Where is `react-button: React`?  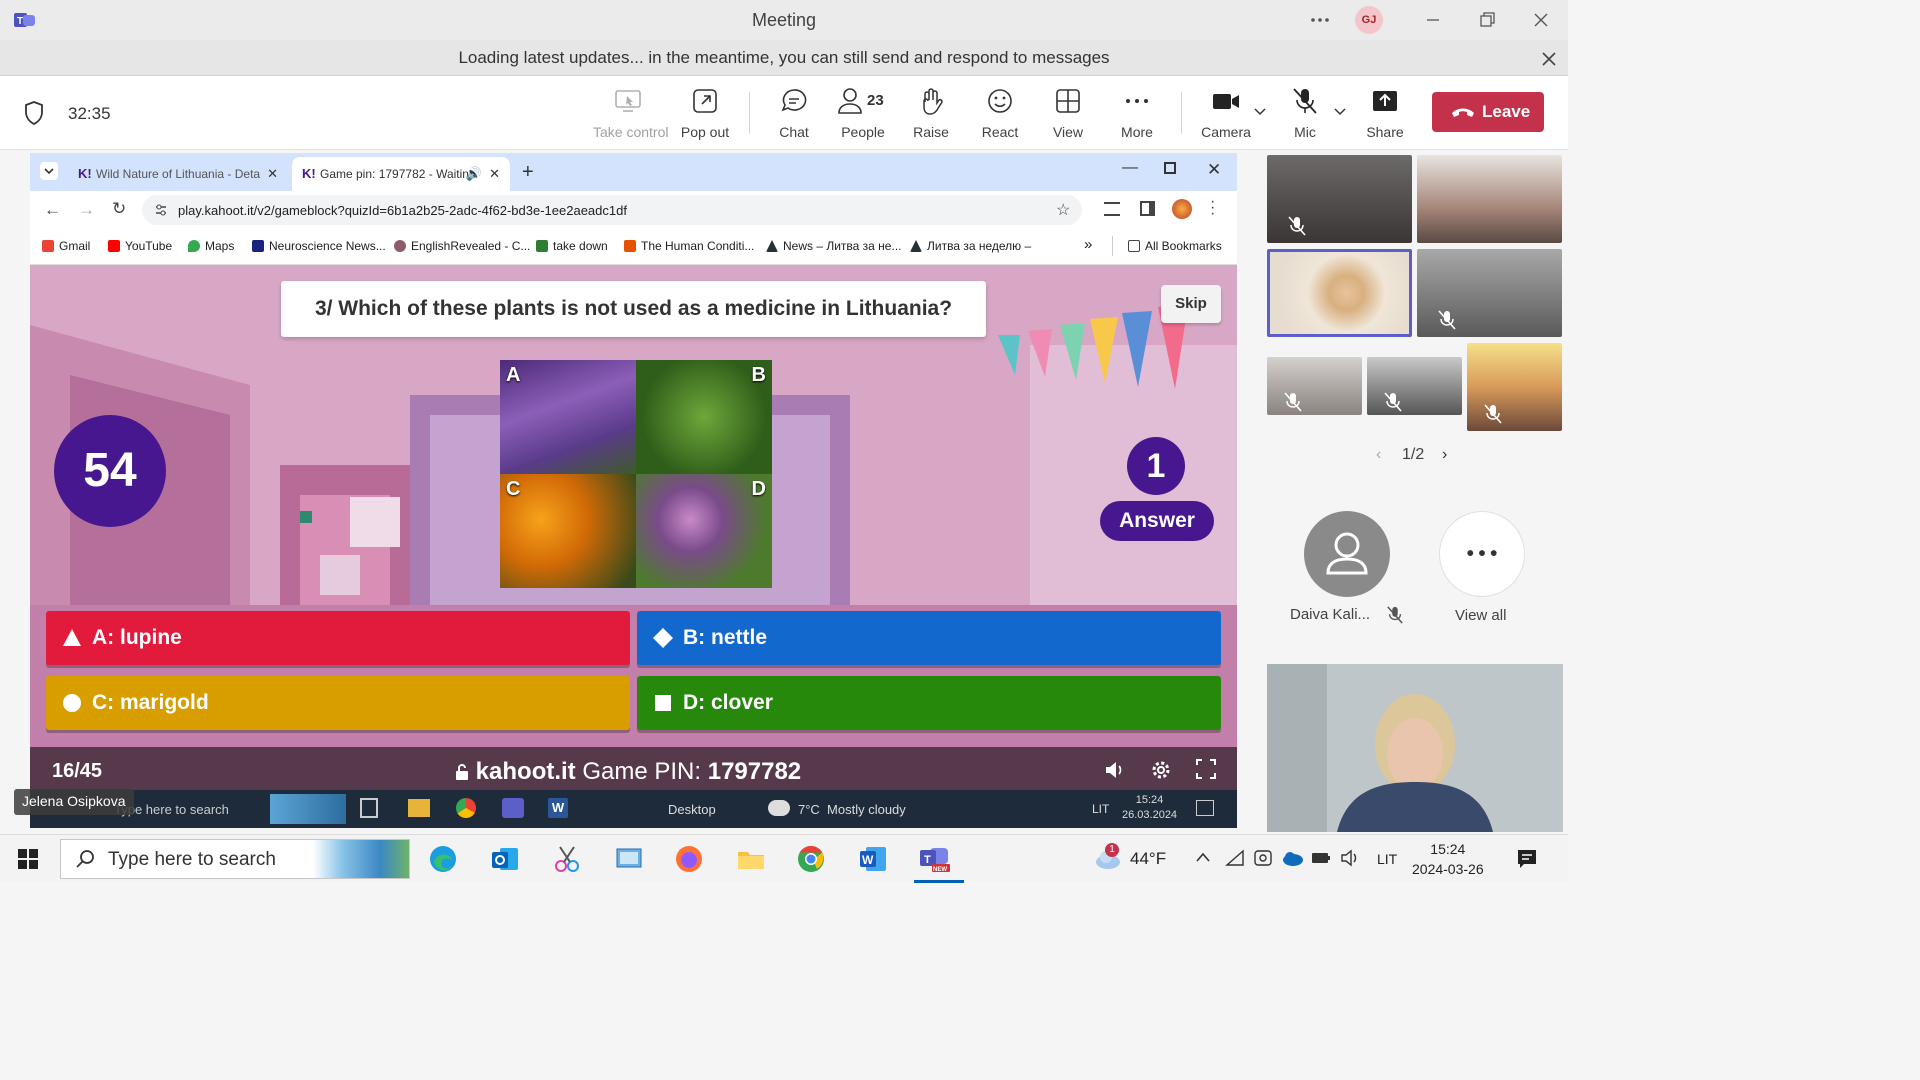 react-button: React is located at coordinates (1000, 116).